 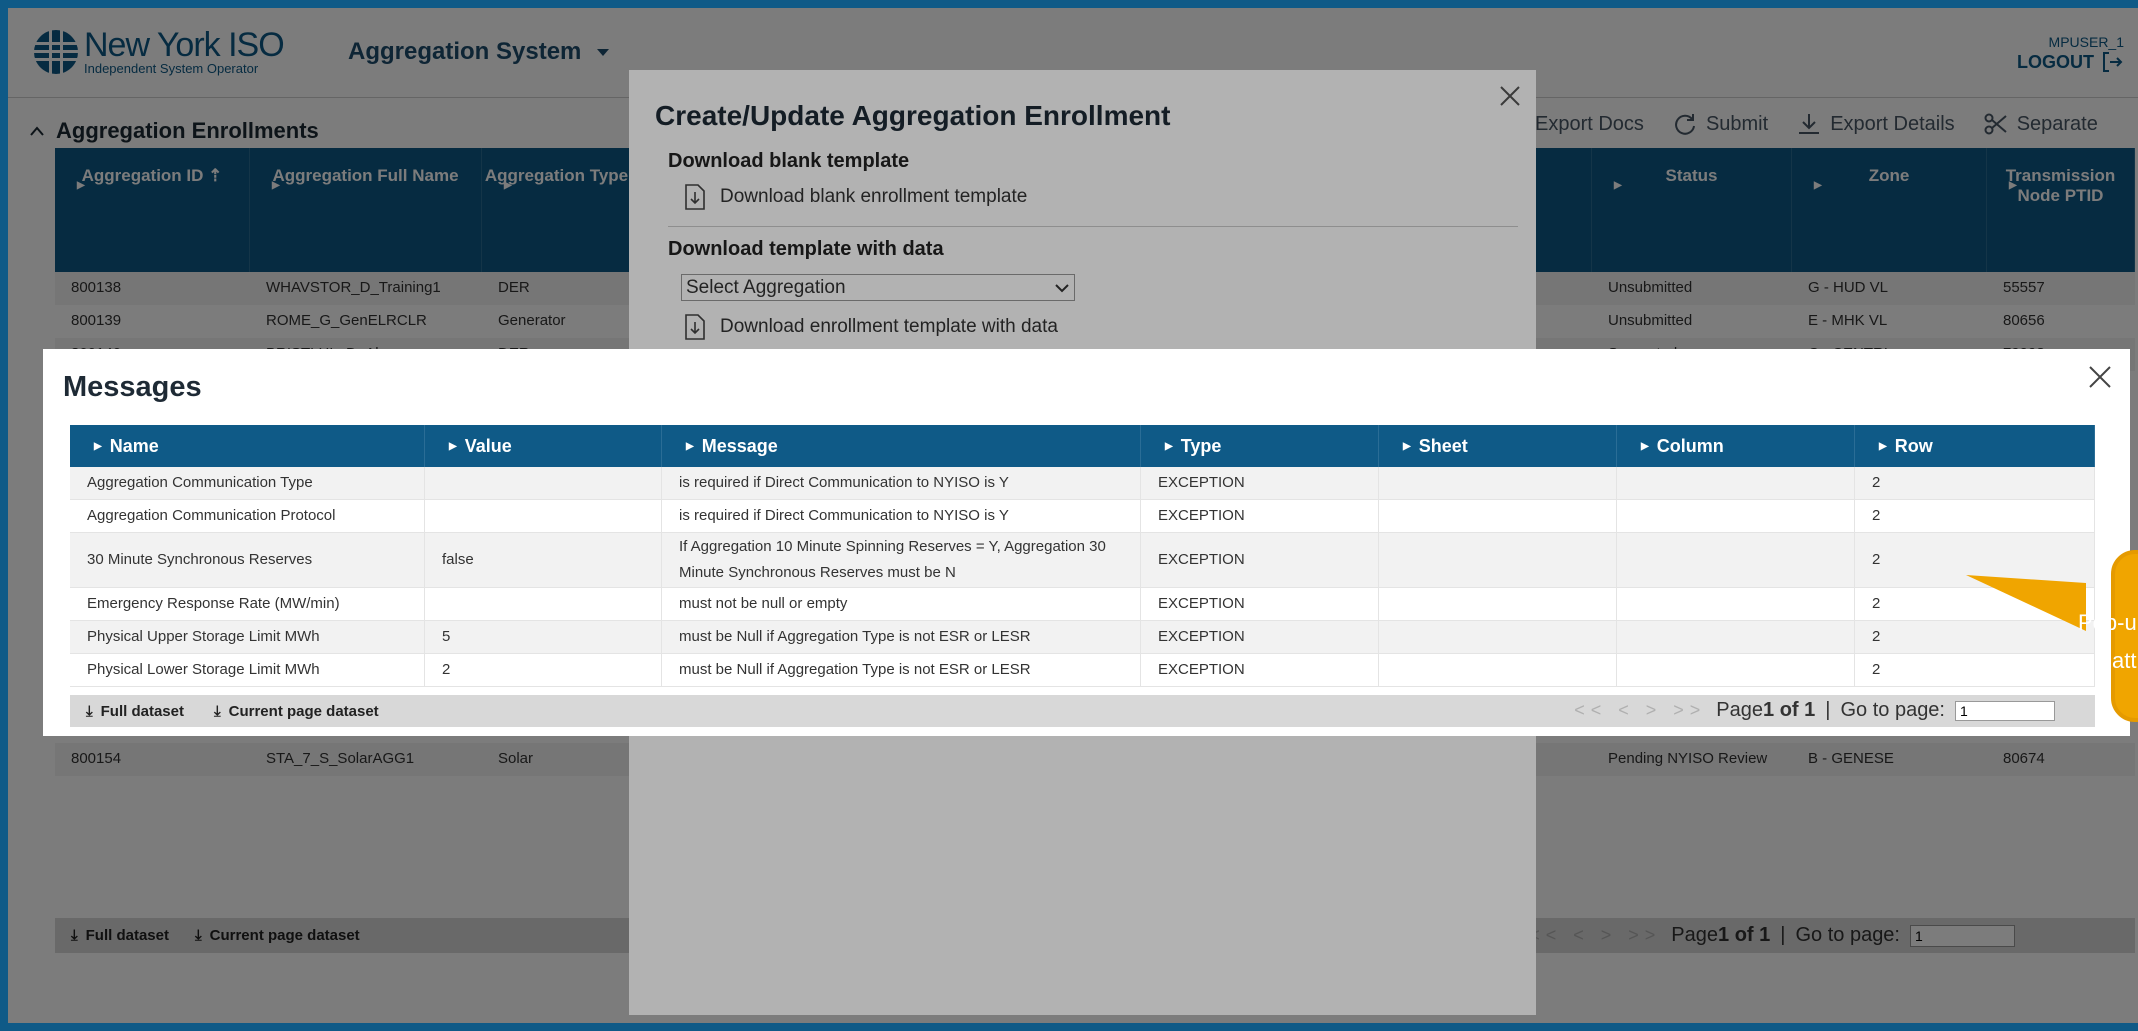 What do you see at coordinates (1913, 445) in the screenshot?
I see `col-label: Row` at bounding box center [1913, 445].